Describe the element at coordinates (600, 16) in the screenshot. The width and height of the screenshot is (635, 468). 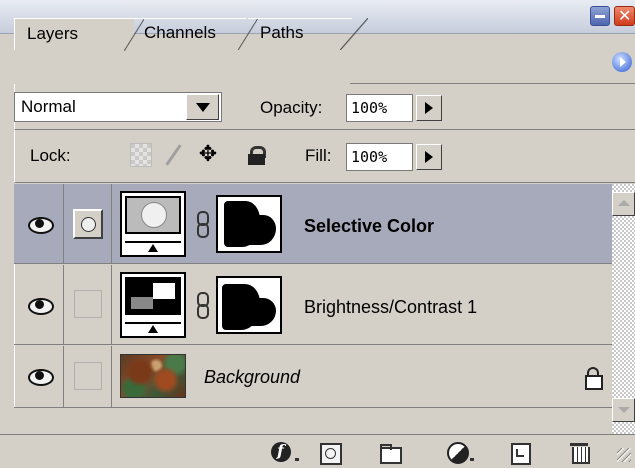
I see `minimize-icon` at that location.